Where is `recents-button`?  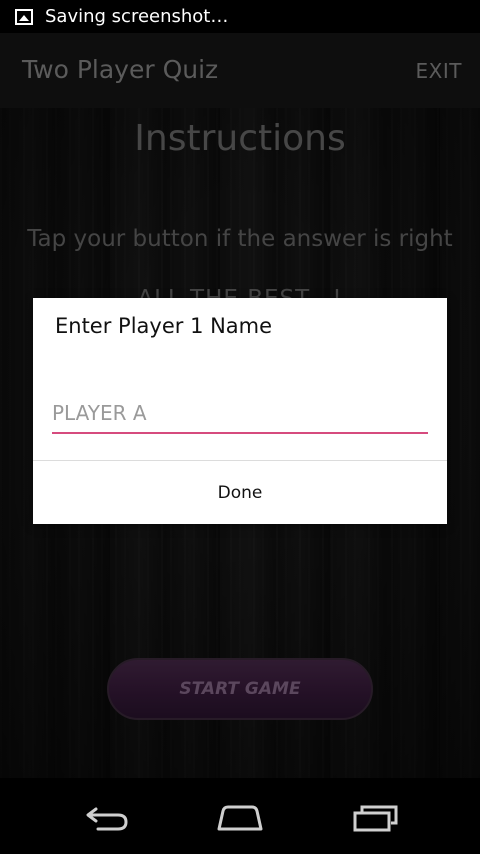 recents-button is located at coordinates (375, 818).